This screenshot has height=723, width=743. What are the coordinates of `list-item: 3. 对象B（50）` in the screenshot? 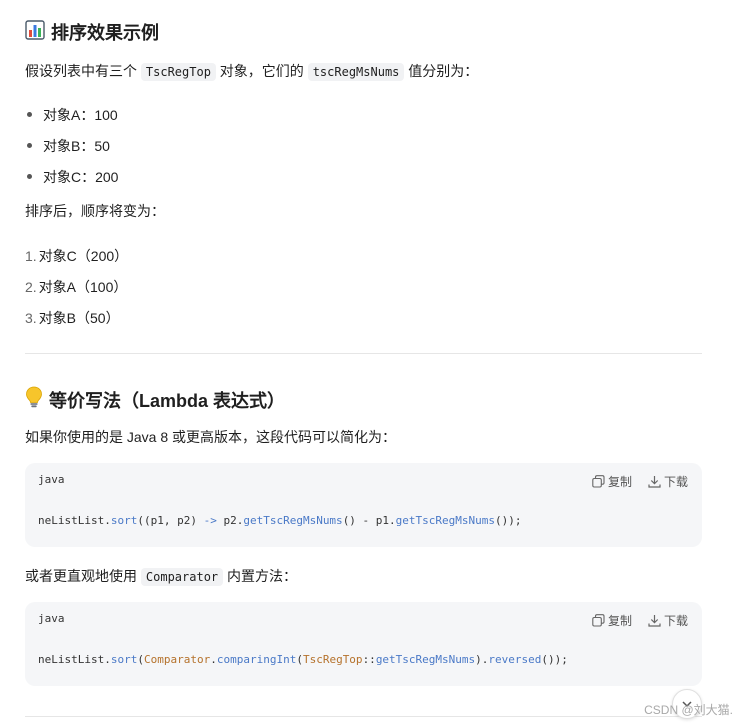 It's located at (72, 317).